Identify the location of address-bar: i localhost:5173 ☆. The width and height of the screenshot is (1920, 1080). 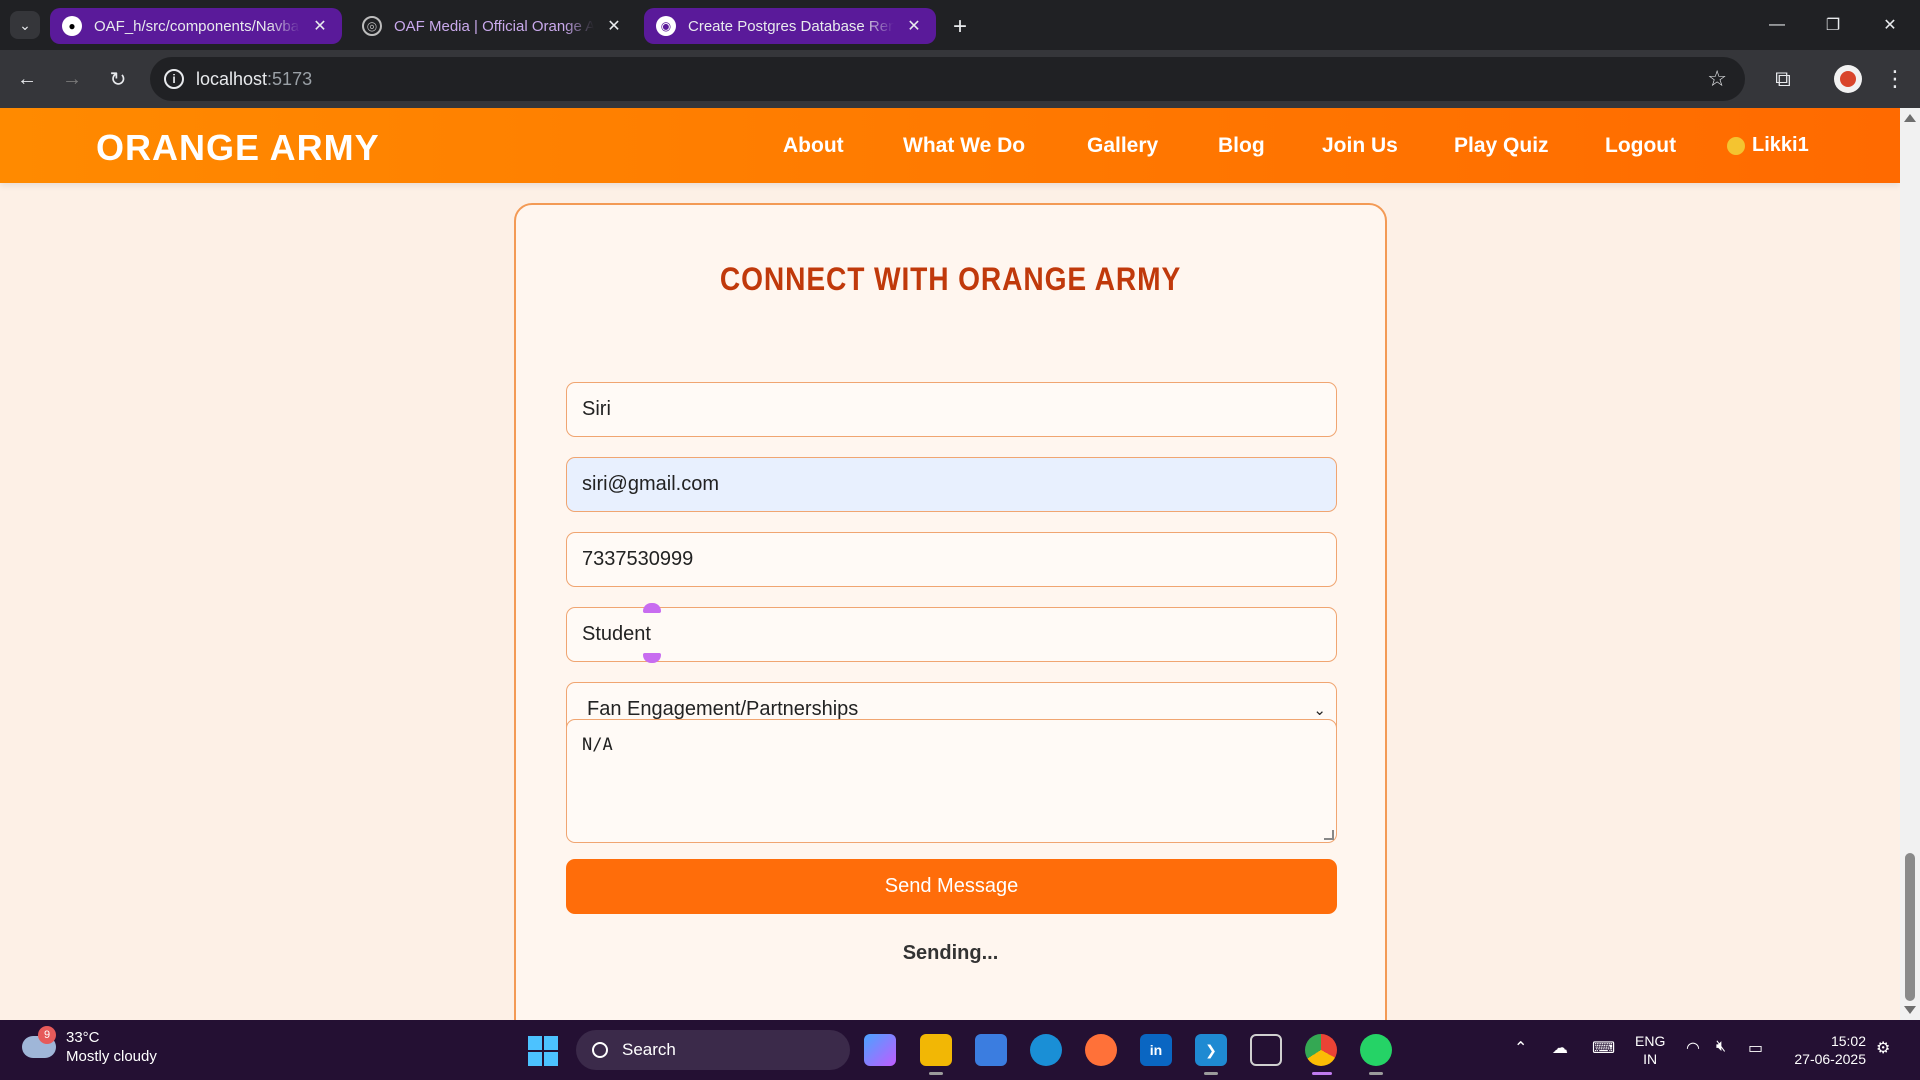
(947, 79).